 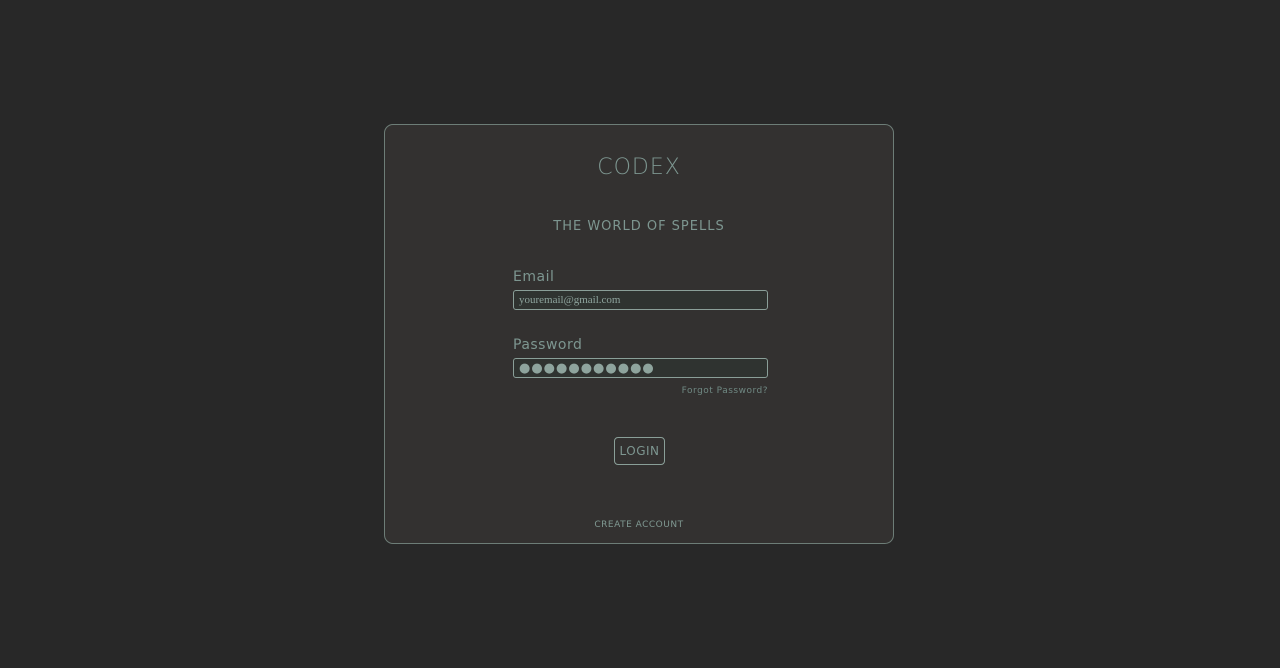 I want to click on forgot-password-link: Forgot Password?, so click(x=640, y=391).